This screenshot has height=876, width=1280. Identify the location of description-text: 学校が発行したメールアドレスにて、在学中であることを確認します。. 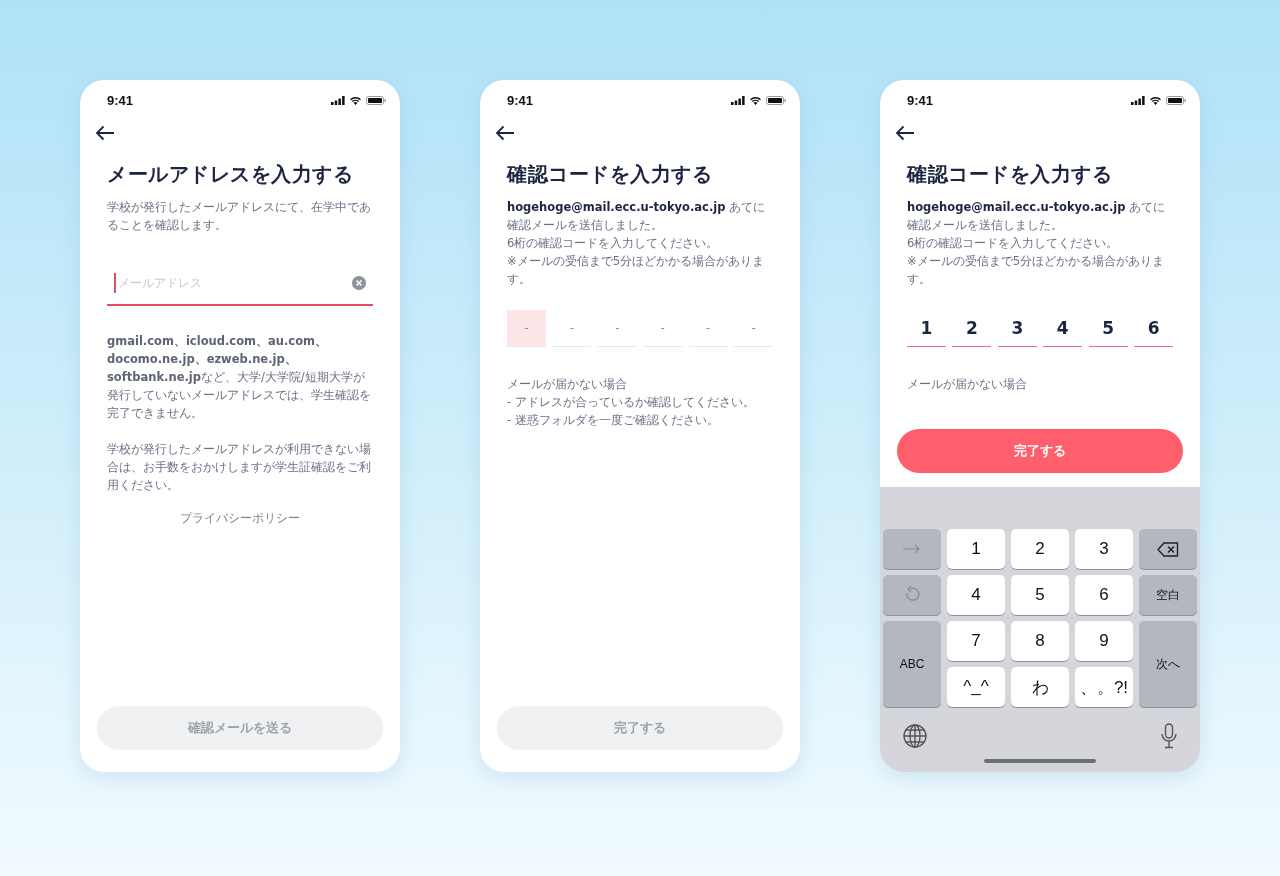
(239, 216).